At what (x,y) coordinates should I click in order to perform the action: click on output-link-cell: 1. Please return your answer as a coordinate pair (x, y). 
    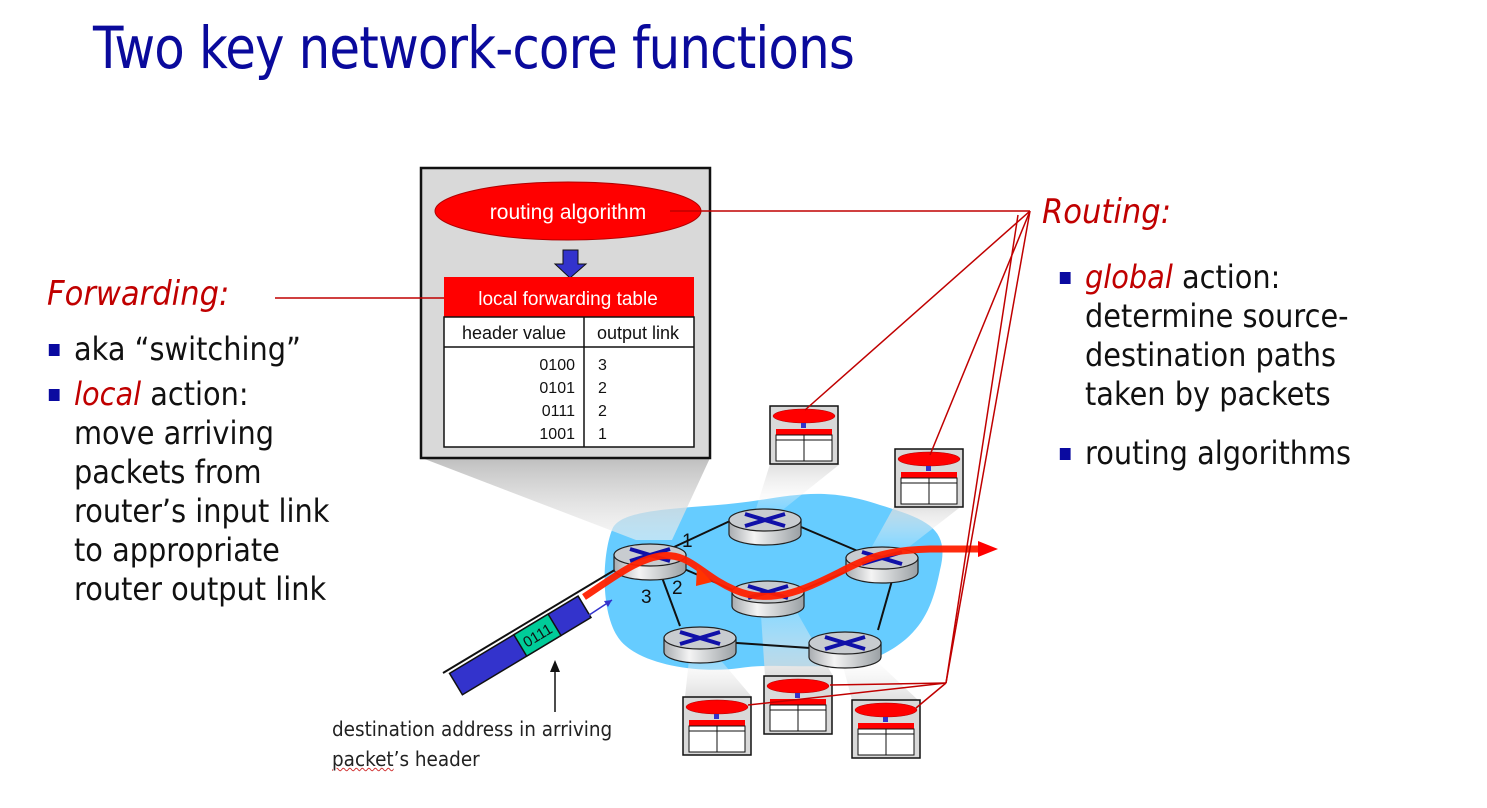
    Looking at the image, I should click on (602, 434).